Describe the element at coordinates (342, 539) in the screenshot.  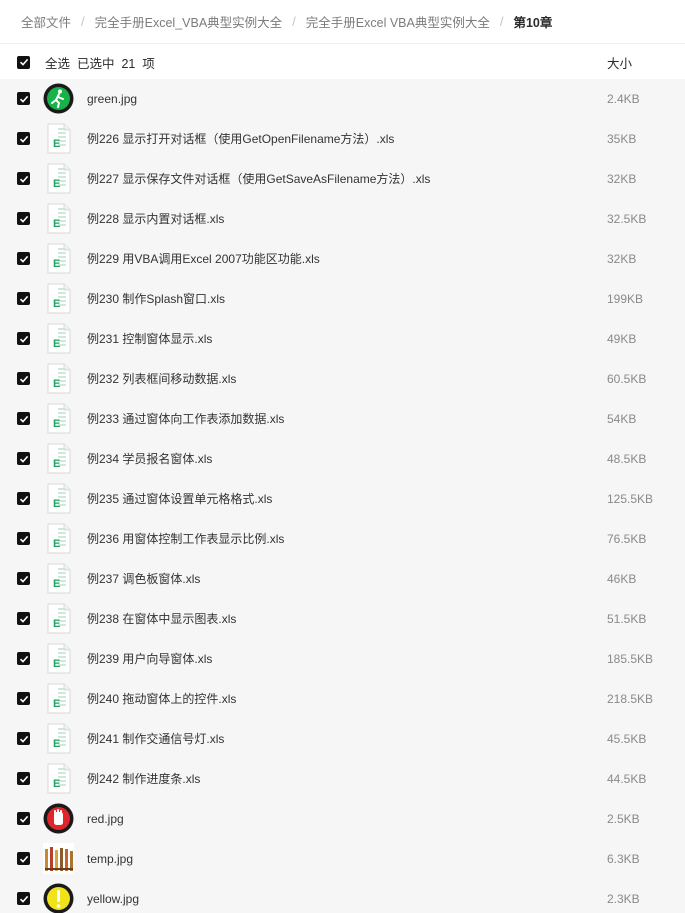
I see `file-row: E 例236 用窗体控制工作表显示比例.xls 76.5KB` at that location.